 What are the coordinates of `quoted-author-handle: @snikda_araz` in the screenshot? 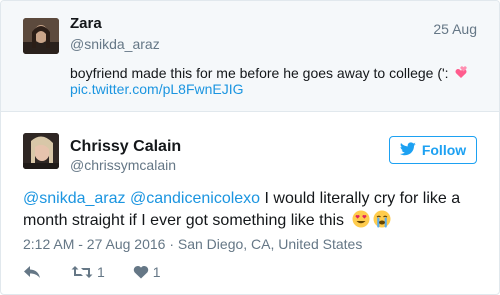 It's located at (115, 44).